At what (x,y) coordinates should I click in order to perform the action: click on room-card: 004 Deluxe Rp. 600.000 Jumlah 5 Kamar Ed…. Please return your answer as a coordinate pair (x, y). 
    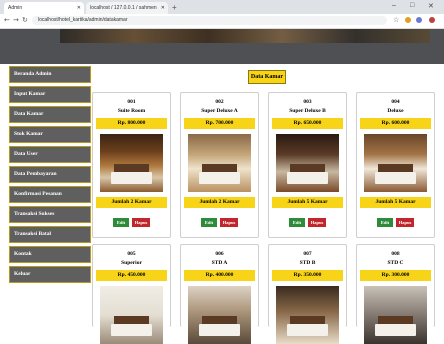
    Looking at the image, I should click on (395, 165).